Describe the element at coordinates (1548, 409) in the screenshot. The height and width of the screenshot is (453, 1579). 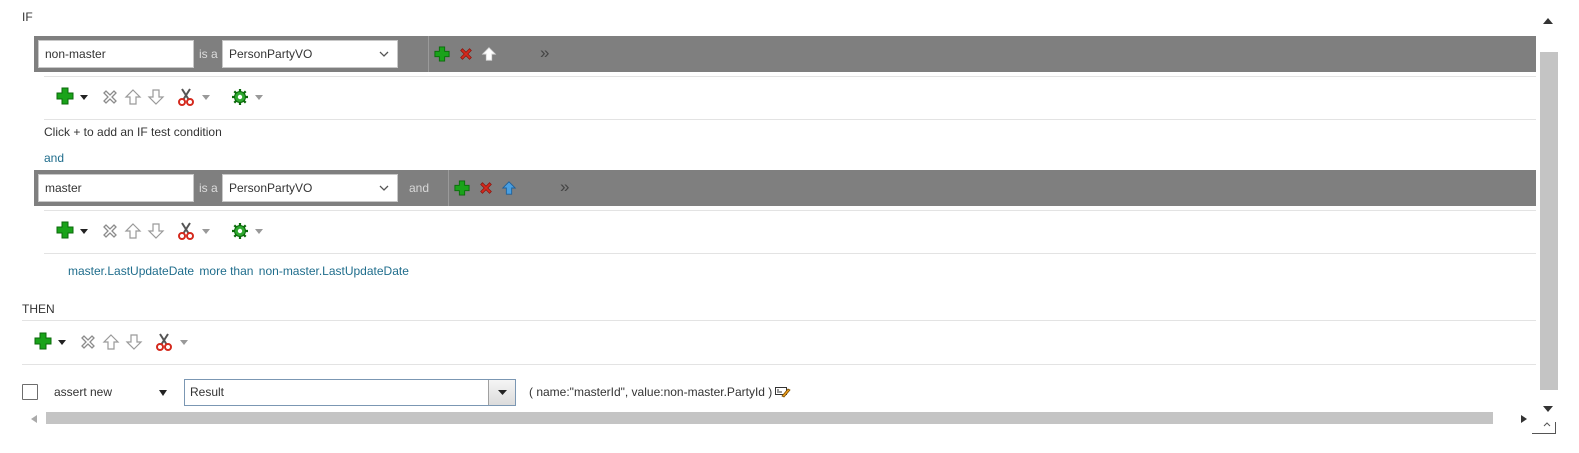
I see `scroll-down-arrow-icon` at that location.